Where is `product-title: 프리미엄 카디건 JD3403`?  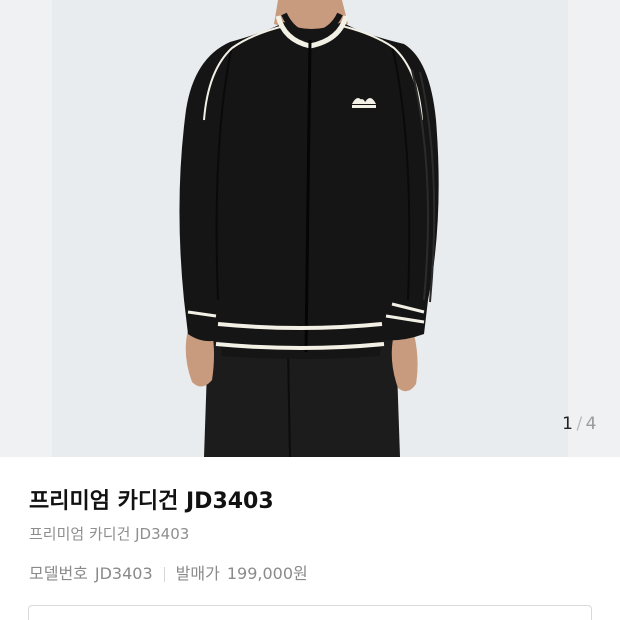 product-title: 프리미엄 카디건 JD3403 is located at coordinates (151, 501).